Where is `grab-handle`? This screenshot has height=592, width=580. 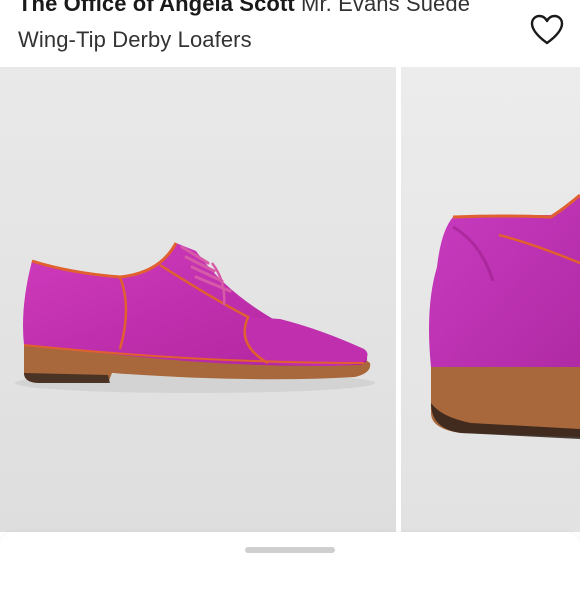 grab-handle is located at coordinates (290, 550).